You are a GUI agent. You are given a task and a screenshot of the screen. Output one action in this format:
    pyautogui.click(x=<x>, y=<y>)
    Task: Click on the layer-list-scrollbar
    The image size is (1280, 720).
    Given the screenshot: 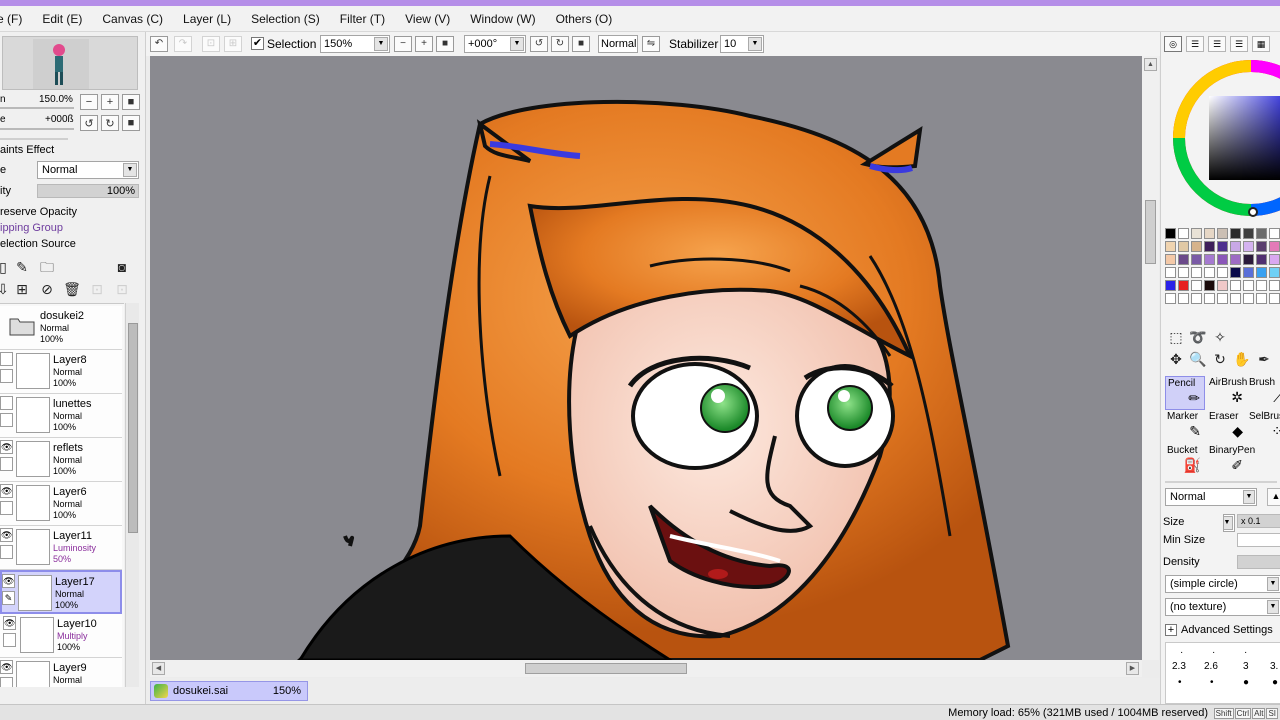 What is the action you would take?
    pyautogui.click(x=132, y=495)
    